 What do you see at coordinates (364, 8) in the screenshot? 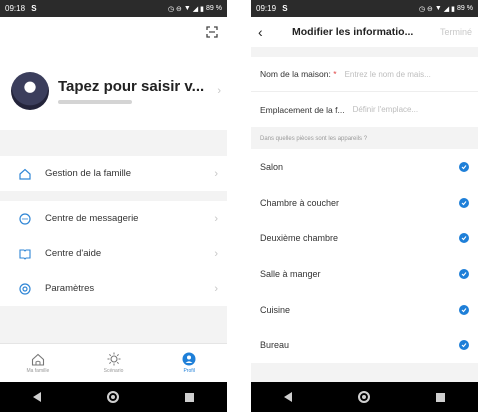
I see `status-bar: 09:19 S ◷ ⊖ ▼ ◢ ▮ 89 %` at bounding box center [364, 8].